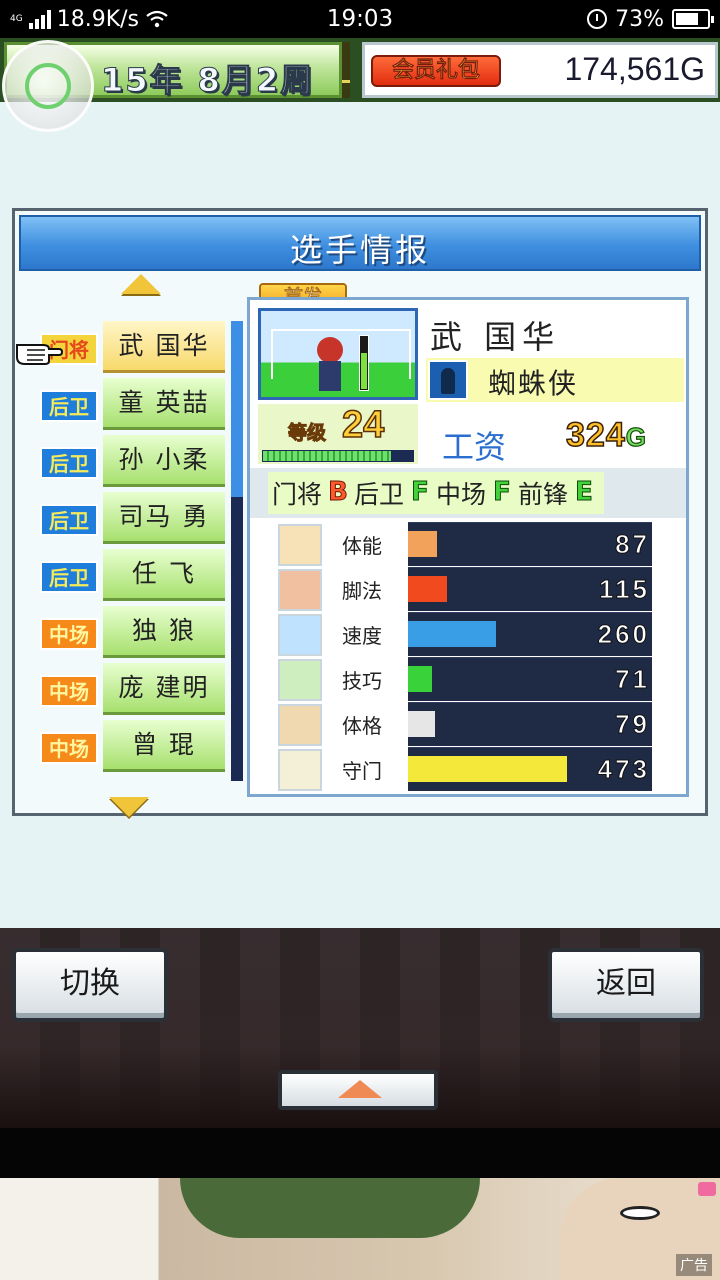 The height and width of the screenshot is (1280, 720). I want to click on divider-band, so click(360, 1153).